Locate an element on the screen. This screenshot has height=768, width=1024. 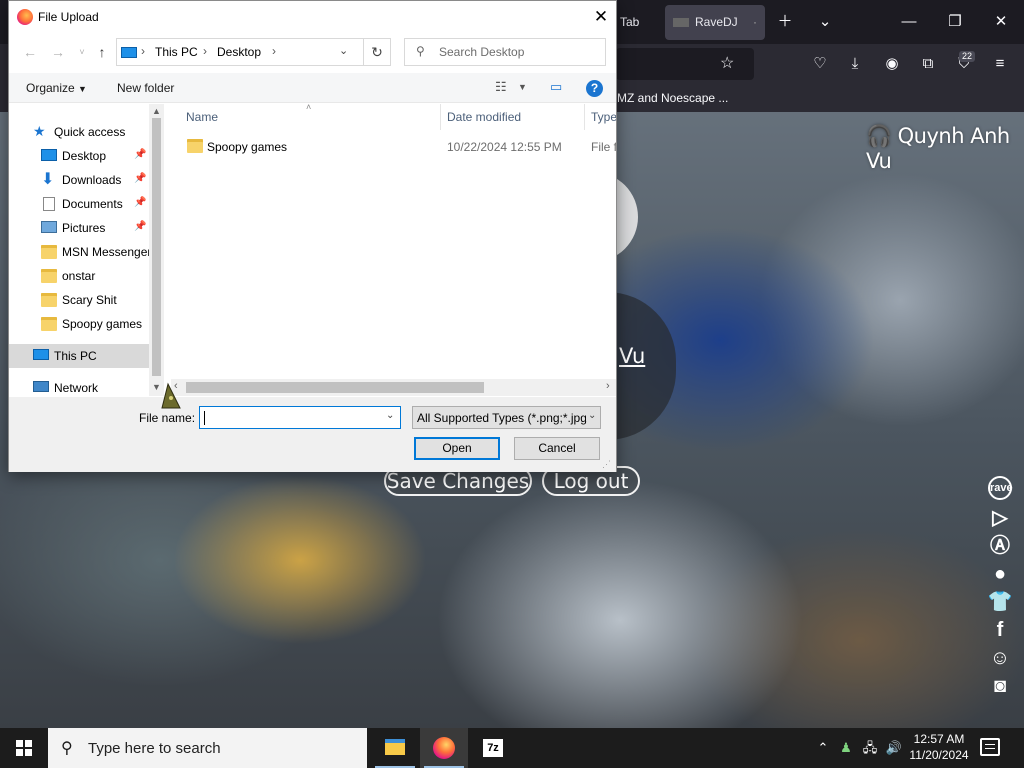
address-dropdown-icon: ⌄ is located at coordinates (343, 50).